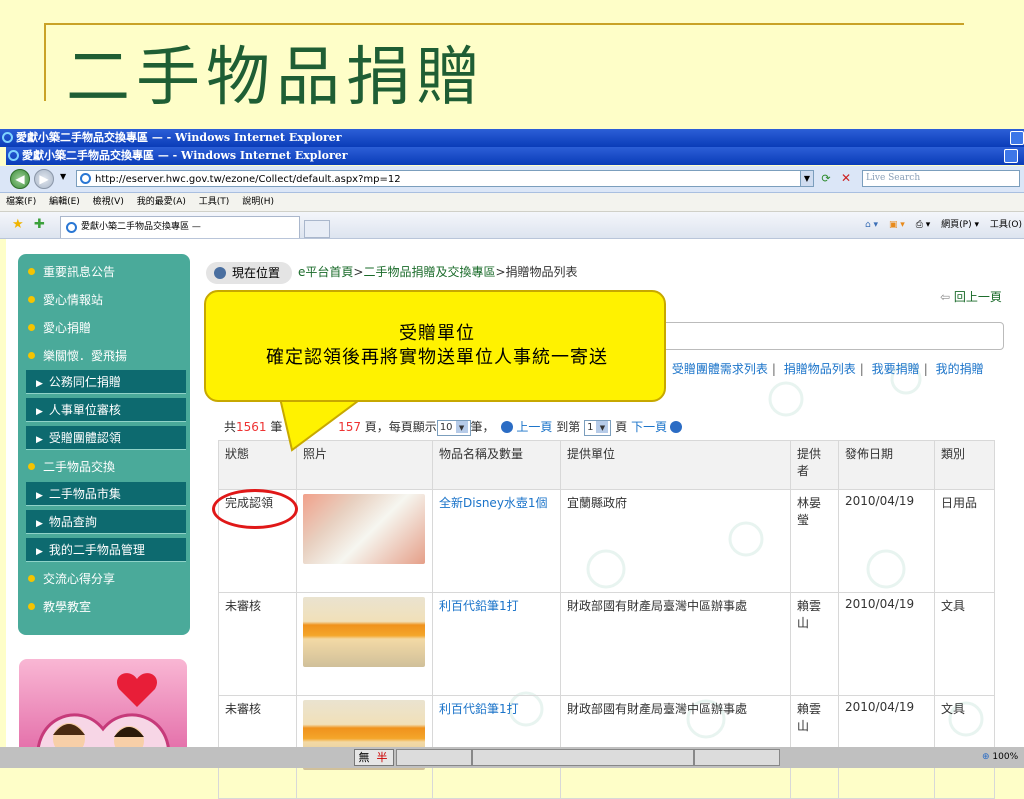  What do you see at coordinates (675, 644) in the screenshot?
I see `row-unit: 財政部國有財產局臺灣中區辦事處` at bounding box center [675, 644].